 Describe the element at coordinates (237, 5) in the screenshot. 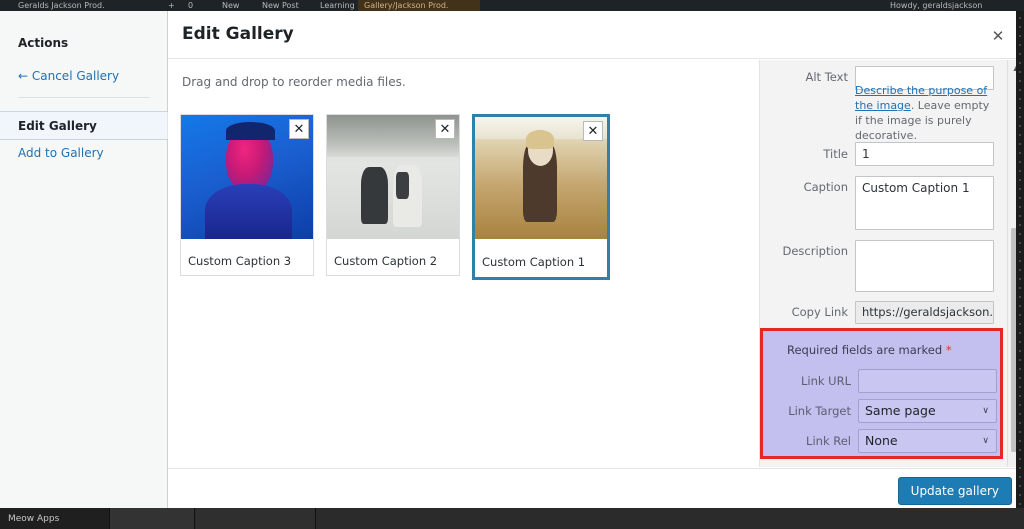

I see `admin-bar-item-3: New` at that location.